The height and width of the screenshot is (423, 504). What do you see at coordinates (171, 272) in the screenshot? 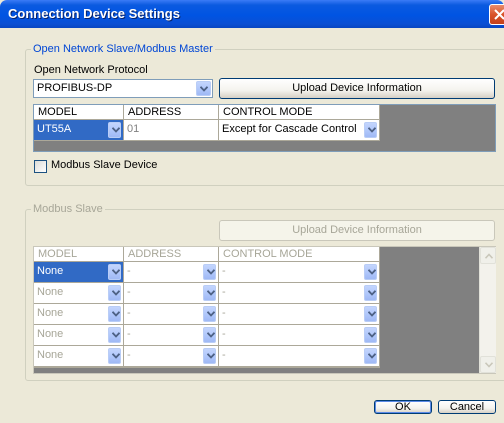
I see `row-1-address: -` at bounding box center [171, 272].